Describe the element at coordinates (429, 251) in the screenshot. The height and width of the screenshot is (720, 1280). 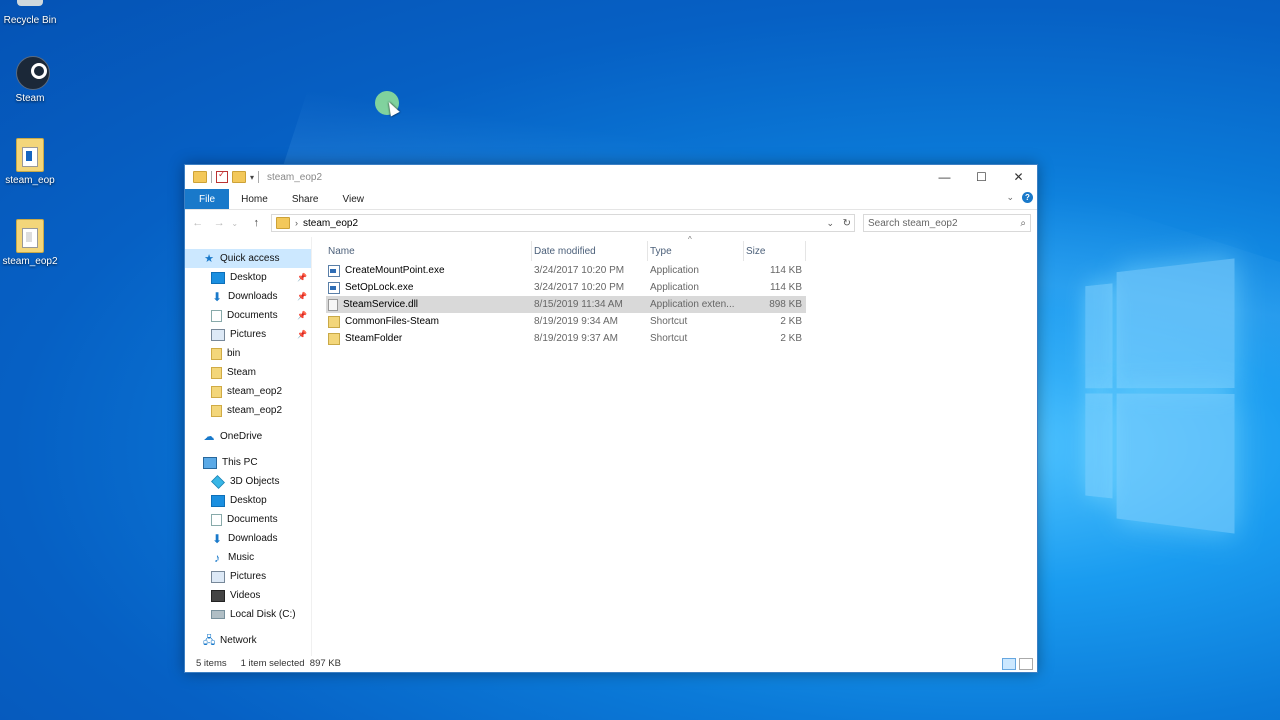
I see `column-header-name: Name` at that location.